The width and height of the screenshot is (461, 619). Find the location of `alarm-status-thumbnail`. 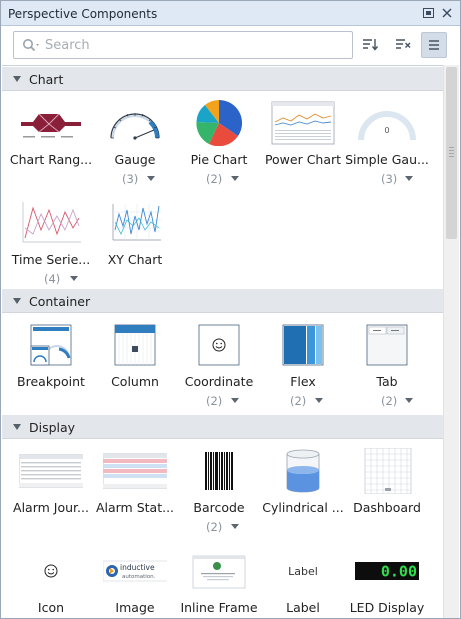

alarm-status-thumbnail is located at coordinates (135, 471).